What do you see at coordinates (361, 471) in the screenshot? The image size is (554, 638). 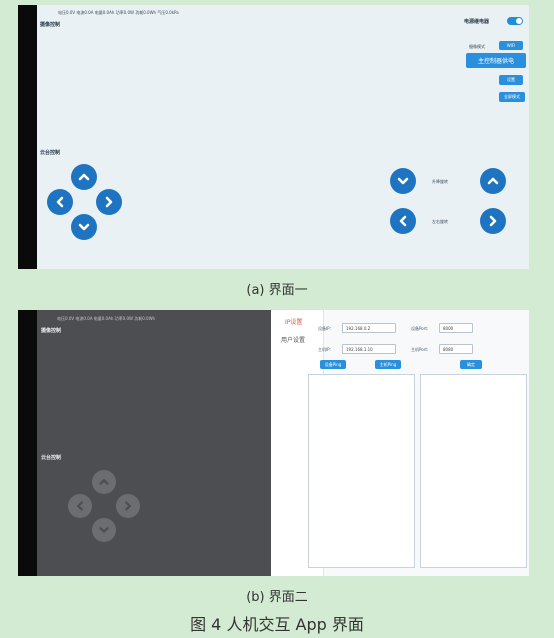 I see `device-log-panel` at bounding box center [361, 471].